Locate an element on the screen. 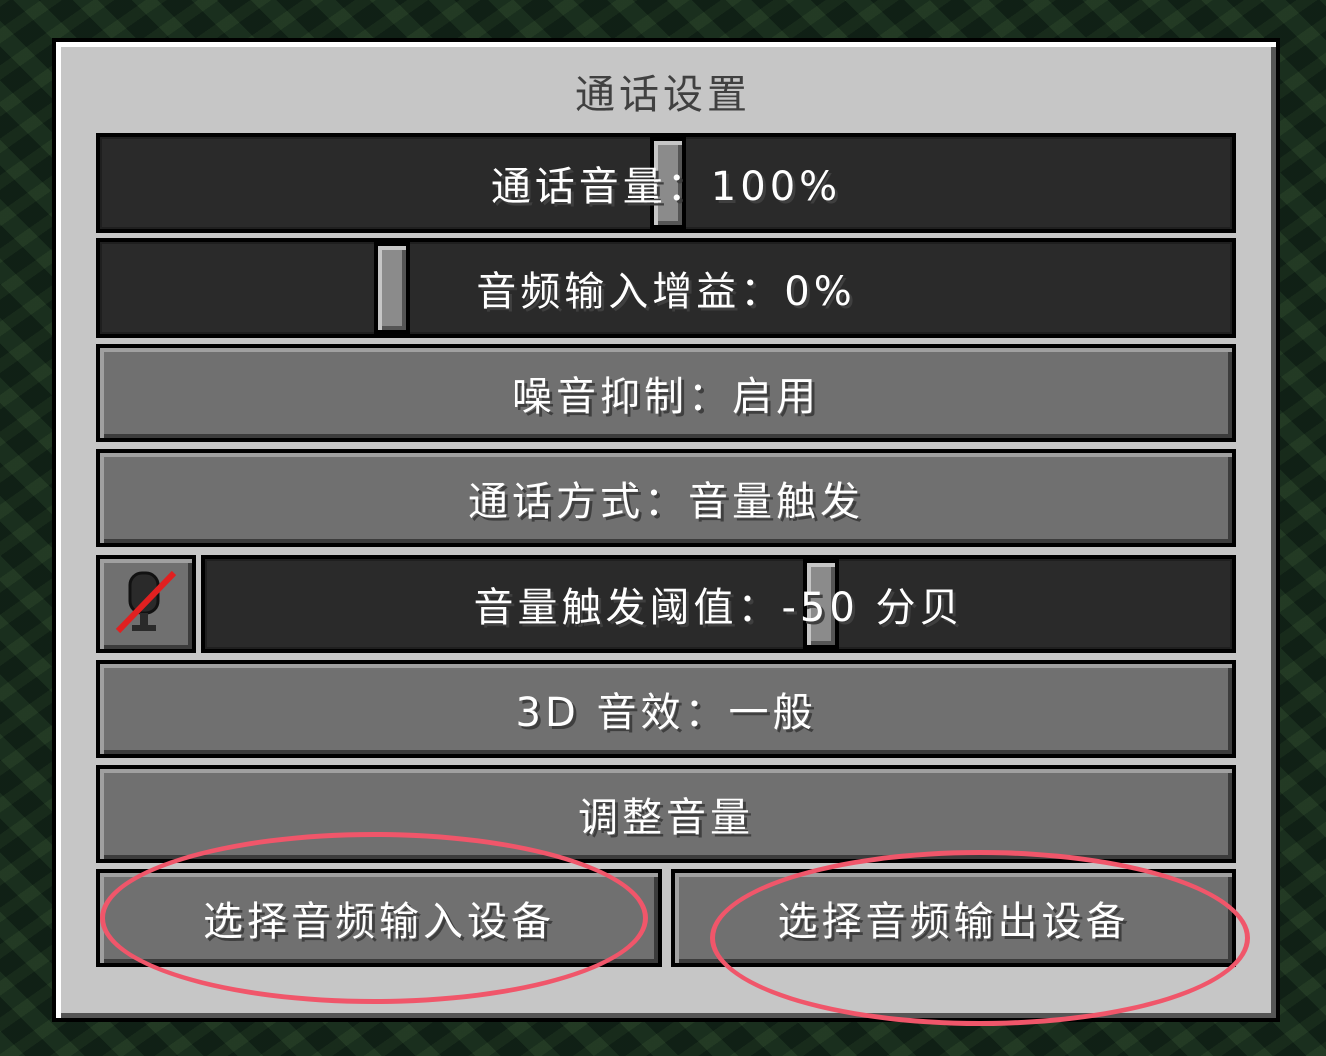 The height and width of the screenshot is (1056, 1326). button-label: 噪音抑制：启用 is located at coordinates (666, 397).